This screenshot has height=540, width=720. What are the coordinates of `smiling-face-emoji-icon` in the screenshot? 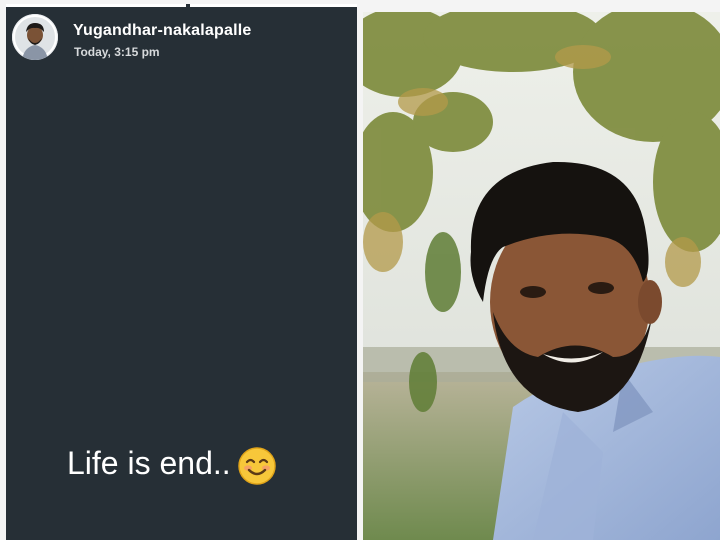 It's located at (257, 466).